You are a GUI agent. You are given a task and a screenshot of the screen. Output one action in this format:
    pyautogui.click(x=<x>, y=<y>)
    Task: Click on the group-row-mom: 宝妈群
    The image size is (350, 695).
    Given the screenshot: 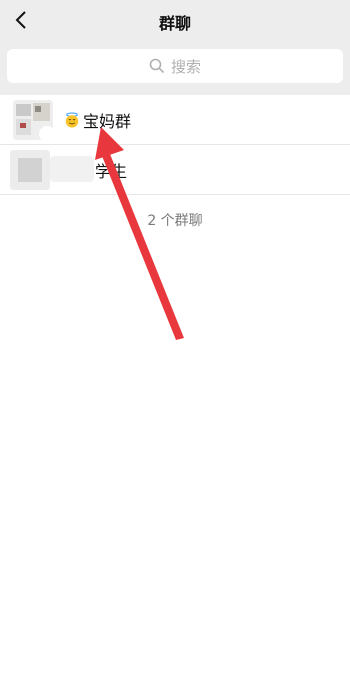 What is the action you would take?
    pyautogui.click(x=175, y=120)
    